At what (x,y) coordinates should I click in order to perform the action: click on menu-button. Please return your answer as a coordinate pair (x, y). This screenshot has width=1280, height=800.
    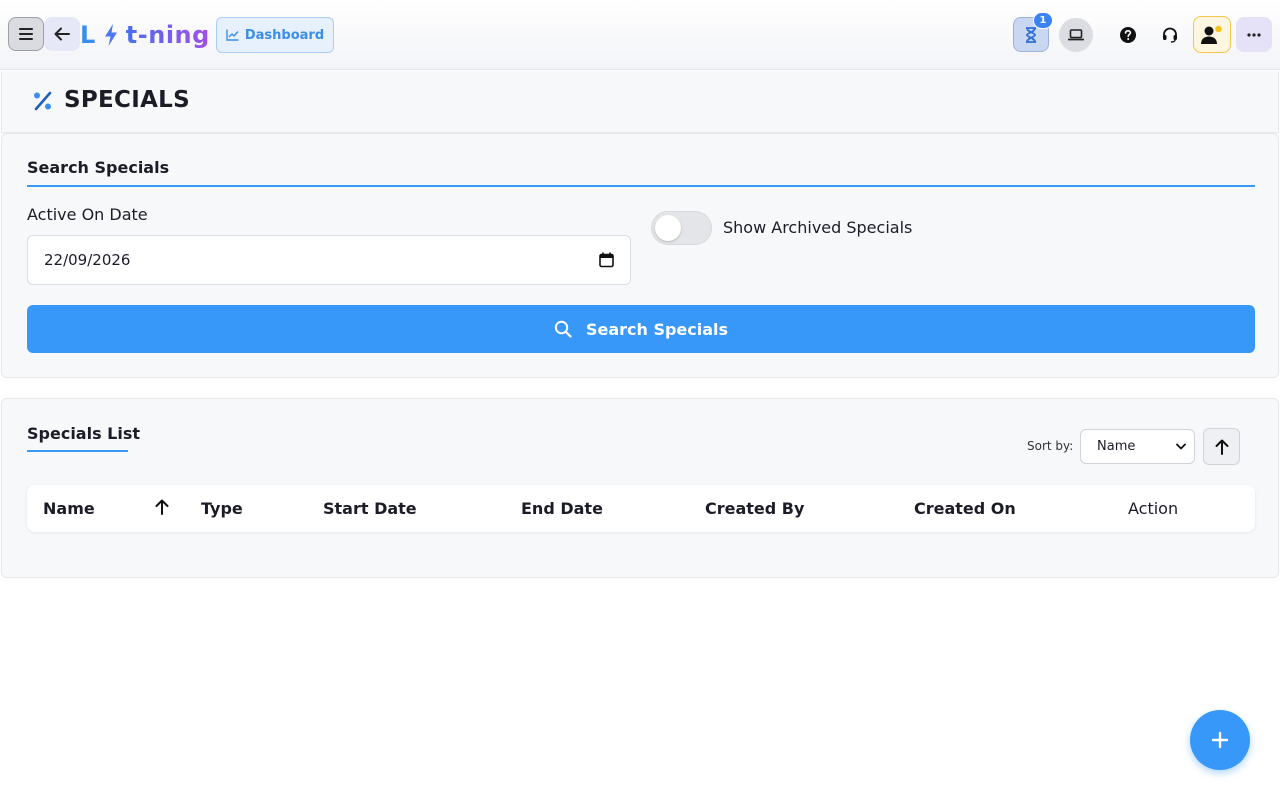
    Looking at the image, I should click on (26, 34).